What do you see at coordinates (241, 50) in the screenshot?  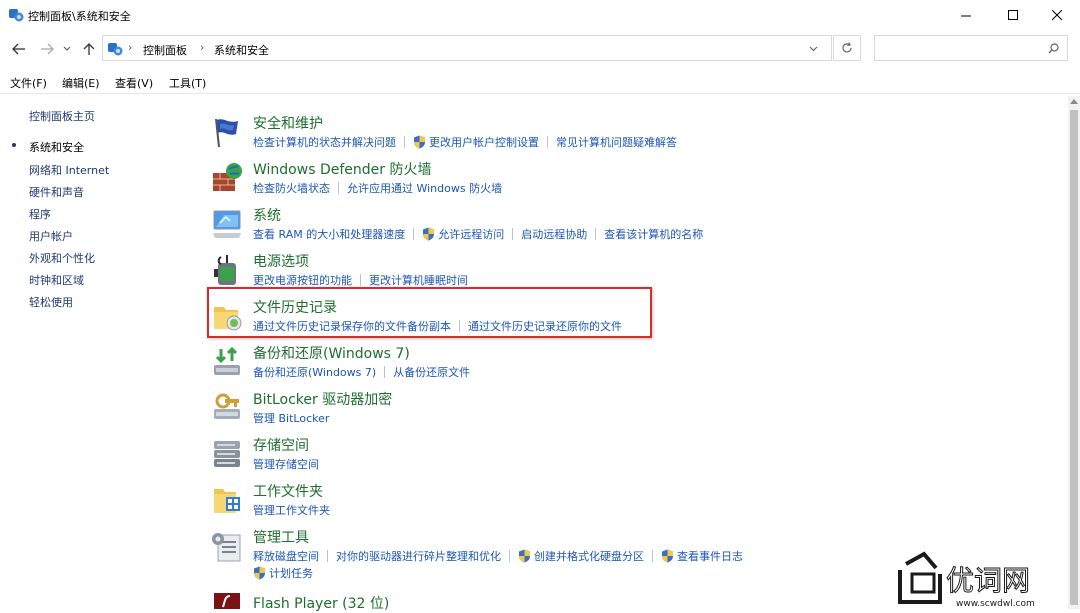 I see `breadcrumb-system-security: 系统和安全` at bounding box center [241, 50].